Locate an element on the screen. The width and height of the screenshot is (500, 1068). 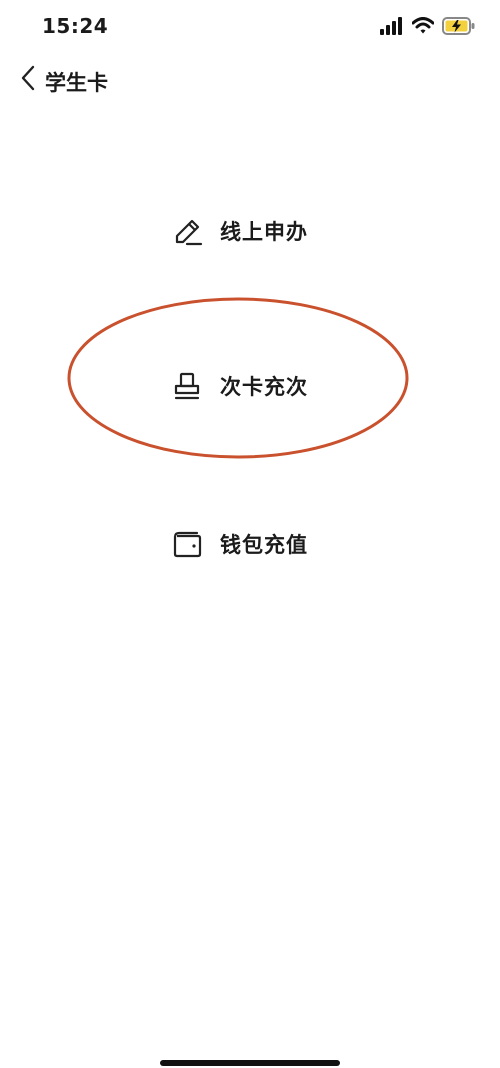
menu-item-label: 线上申办 is located at coordinates (264, 232).